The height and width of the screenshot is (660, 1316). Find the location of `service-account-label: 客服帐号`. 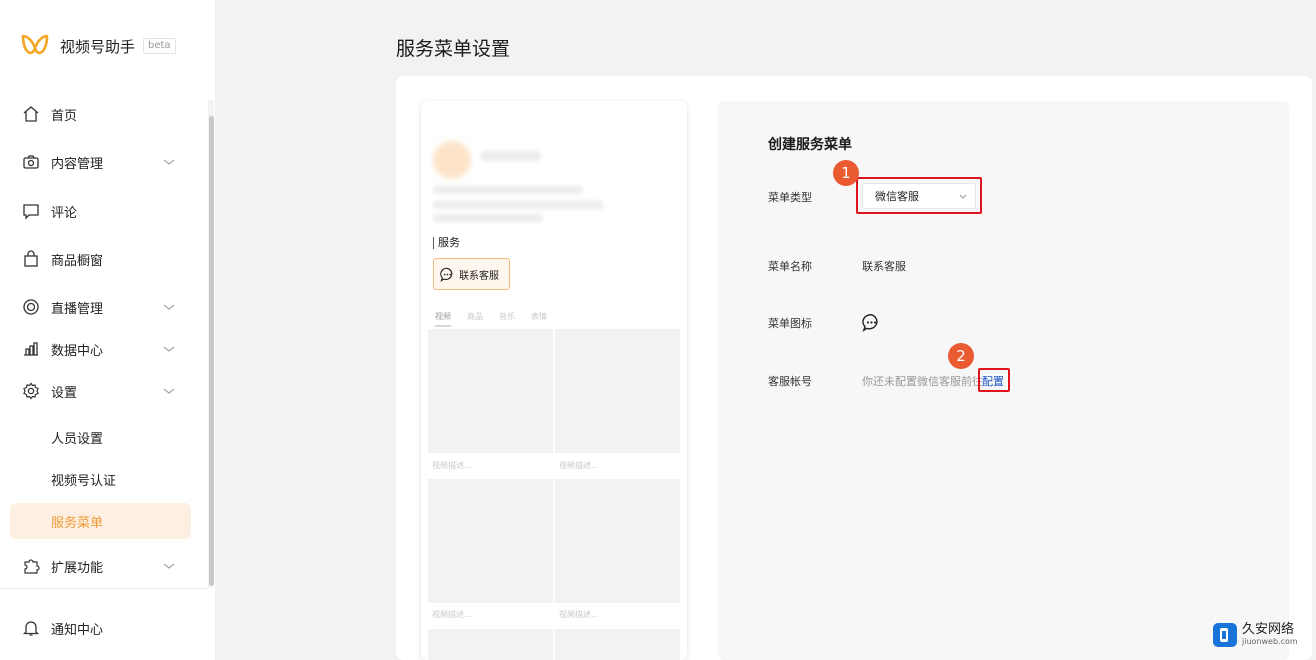

service-account-label: 客服帐号 is located at coordinates (790, 381).